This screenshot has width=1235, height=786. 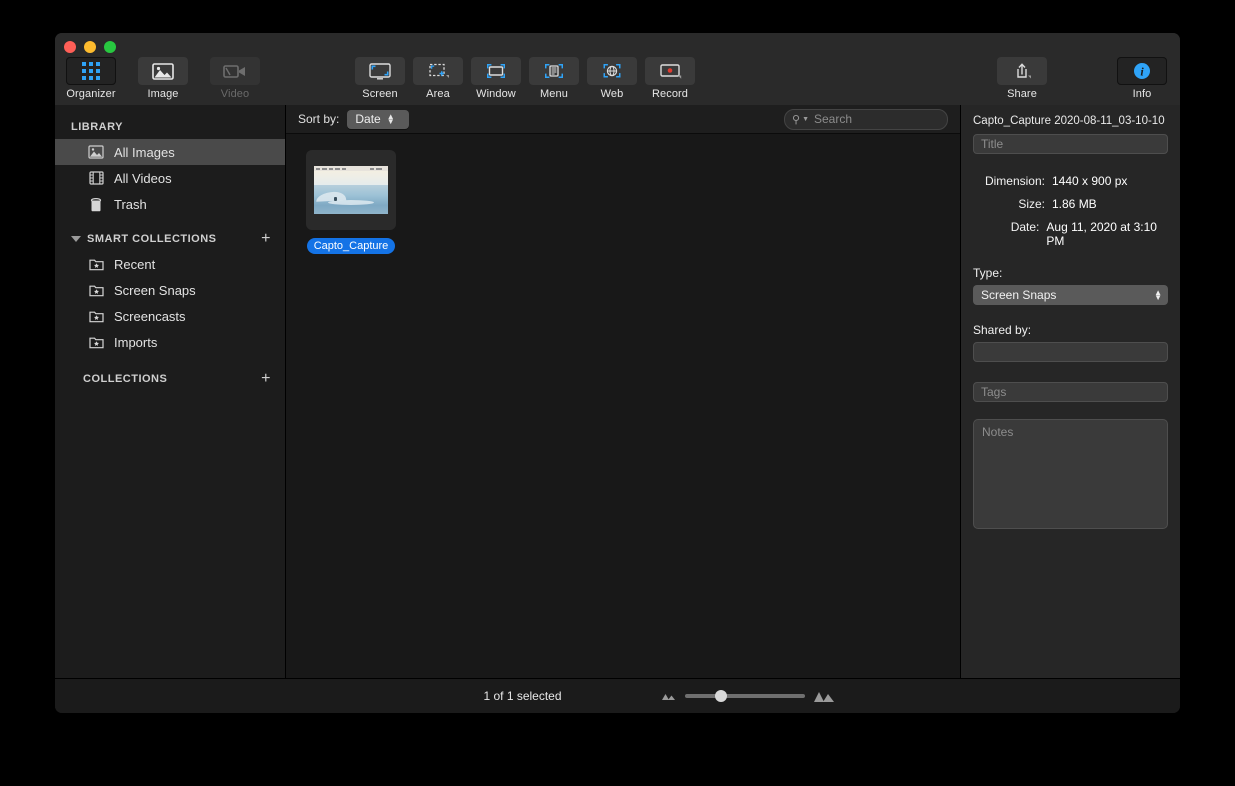 I want to click on shared-by-input, so click(x=1070, y=352).